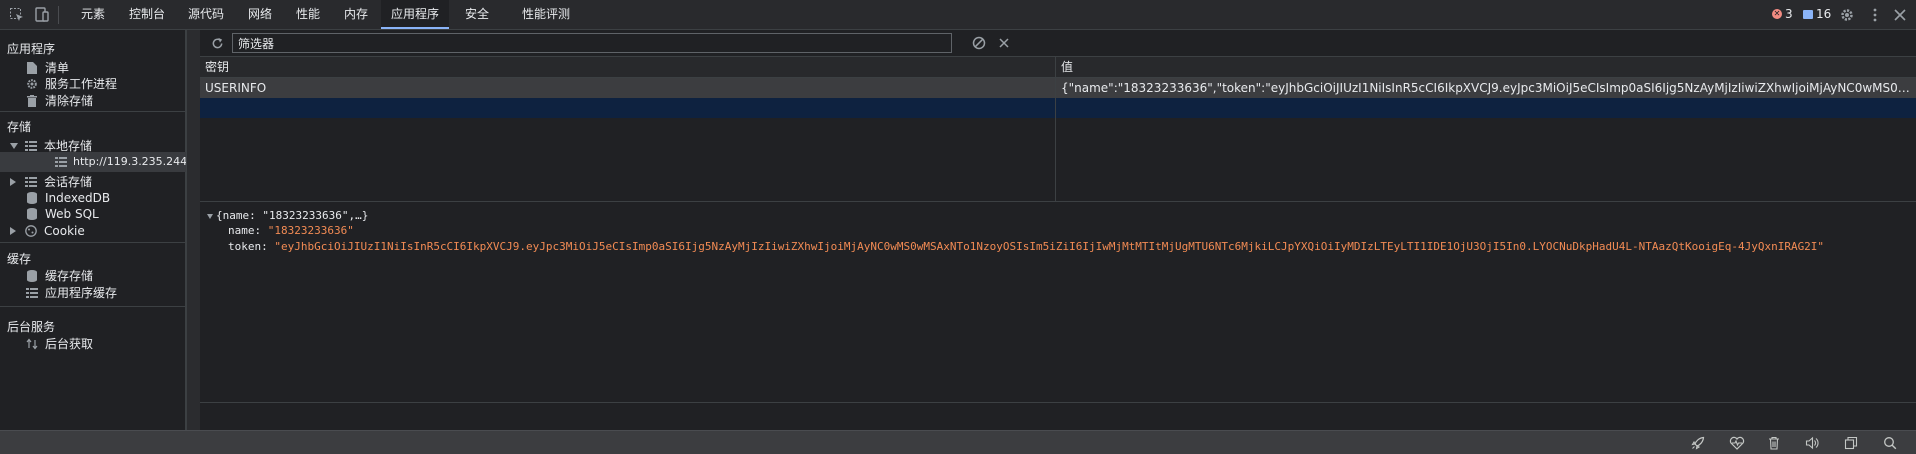 The width and height of the screenshot is (1916, 454). Describe the element at coordinates (1875, 15) in the screenshot. I see `more-vertical-icon` at that location.